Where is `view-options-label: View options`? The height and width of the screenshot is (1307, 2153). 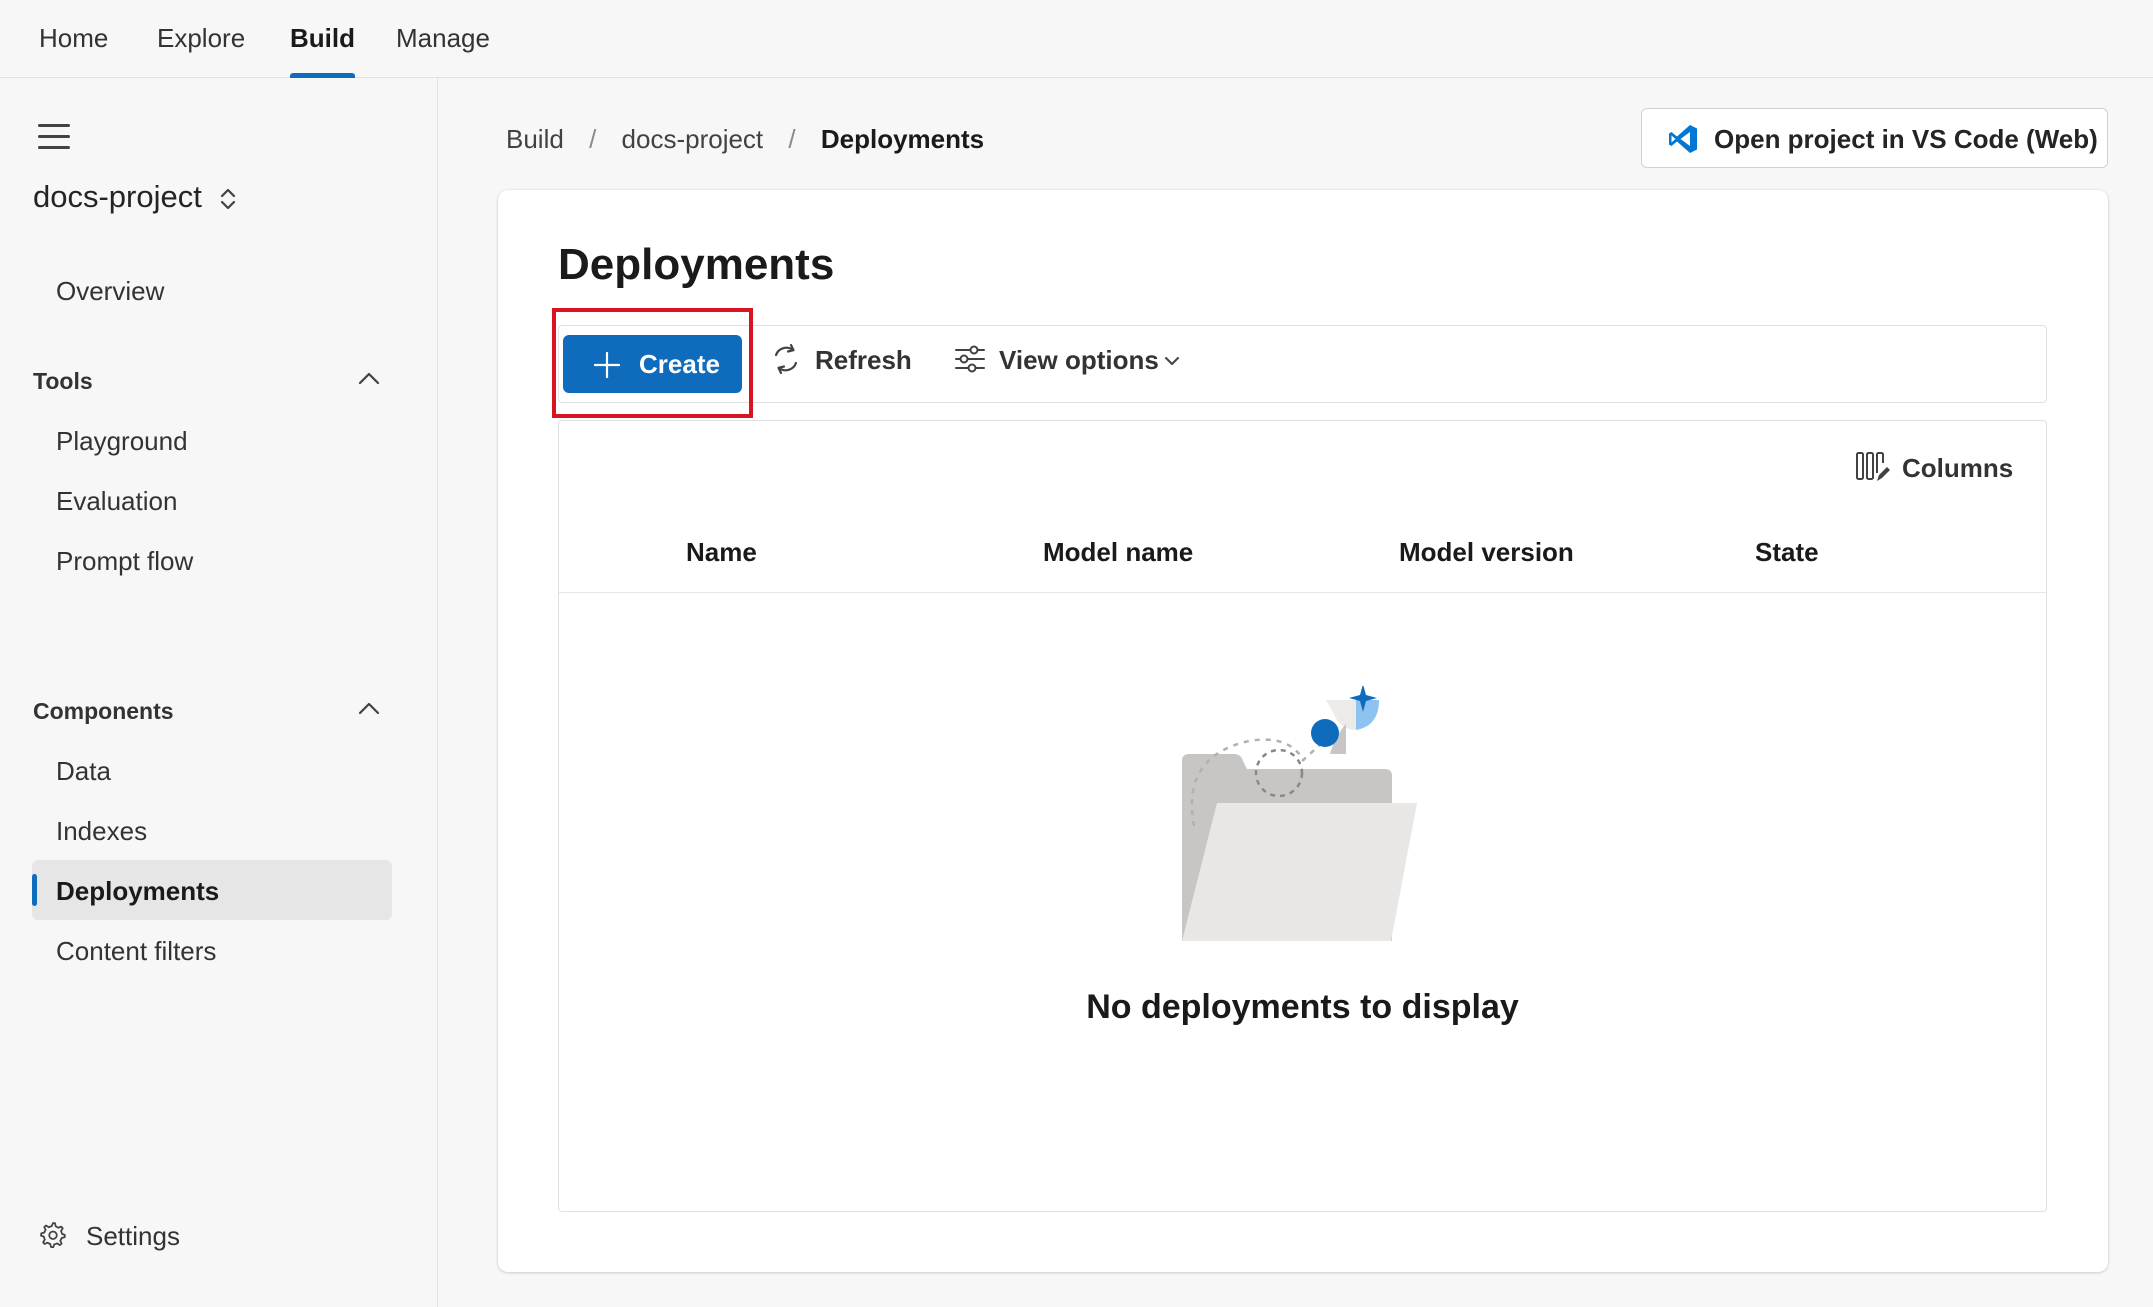 view-options-label: View options is located at coordinates (1079, 360).